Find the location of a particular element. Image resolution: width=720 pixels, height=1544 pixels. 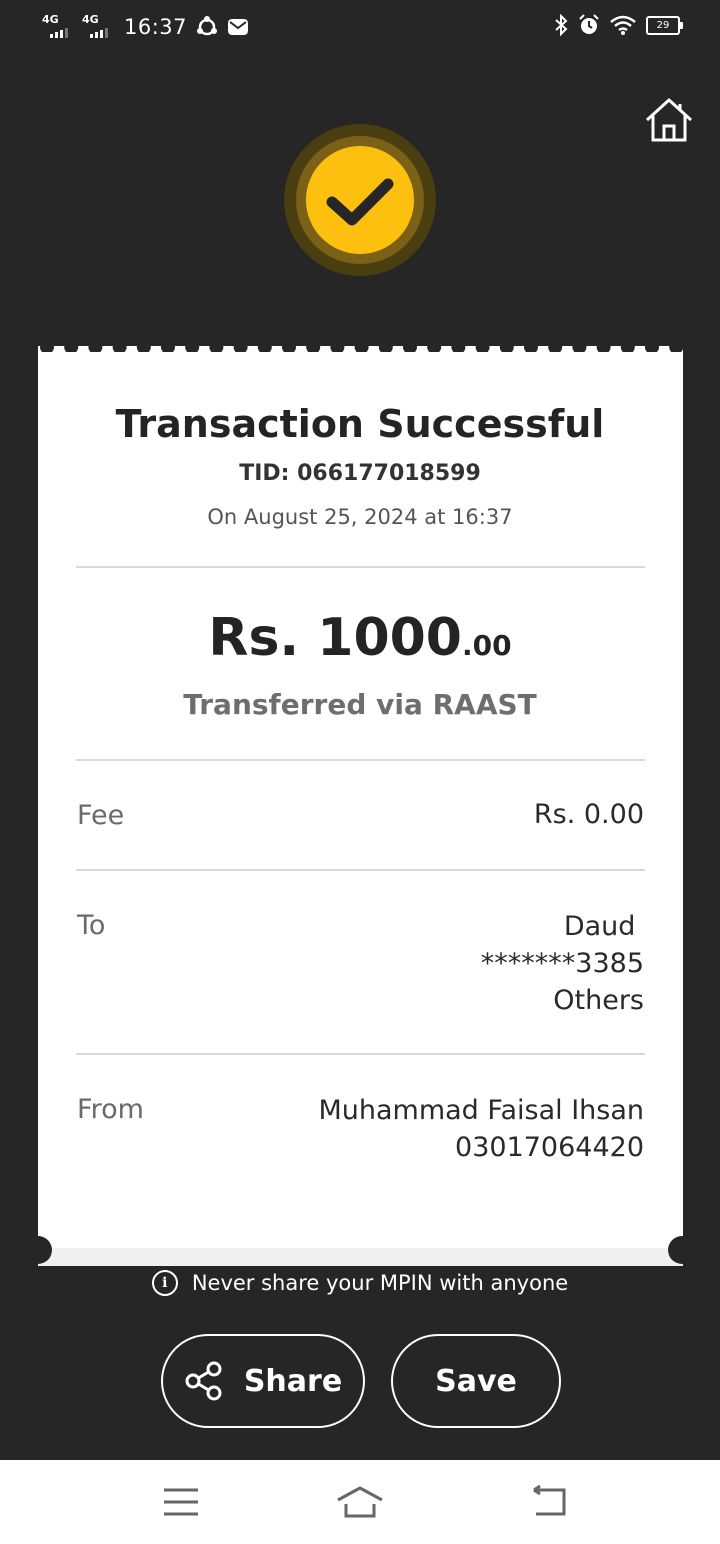

sender-details: Muhammad Faisal Ihsan 03017064420 is located at coordinates (481, 1129).